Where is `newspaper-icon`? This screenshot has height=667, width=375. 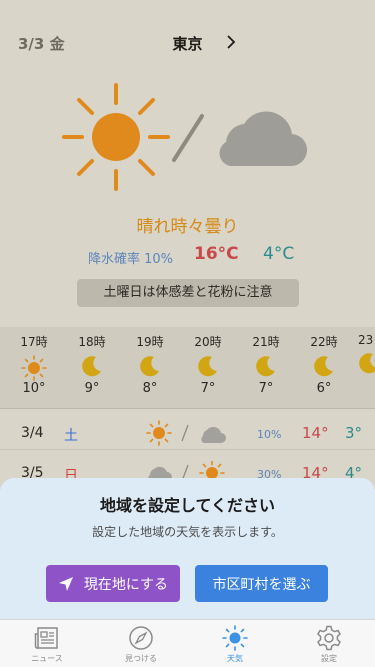
newspaper-icon is located at coordinates (46, 638).